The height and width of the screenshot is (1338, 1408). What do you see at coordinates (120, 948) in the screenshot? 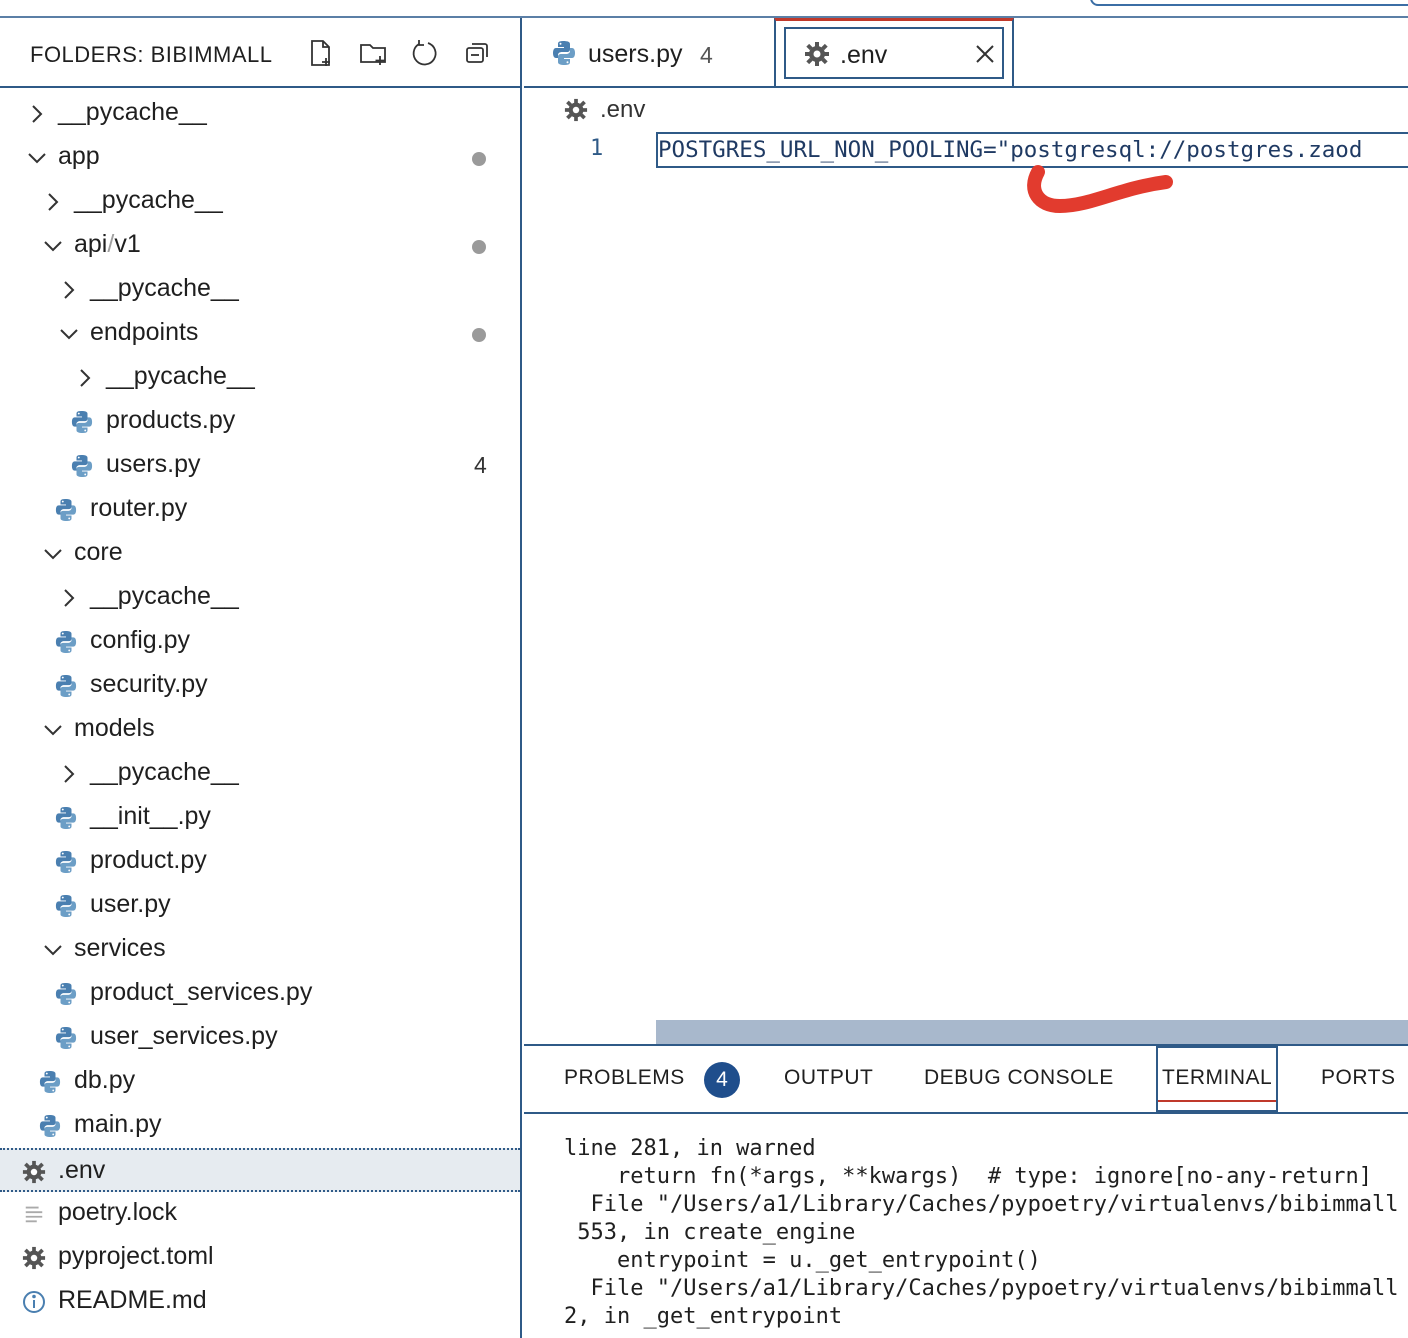
I see `tree-item-label: services` at bounding box center [120, 948].